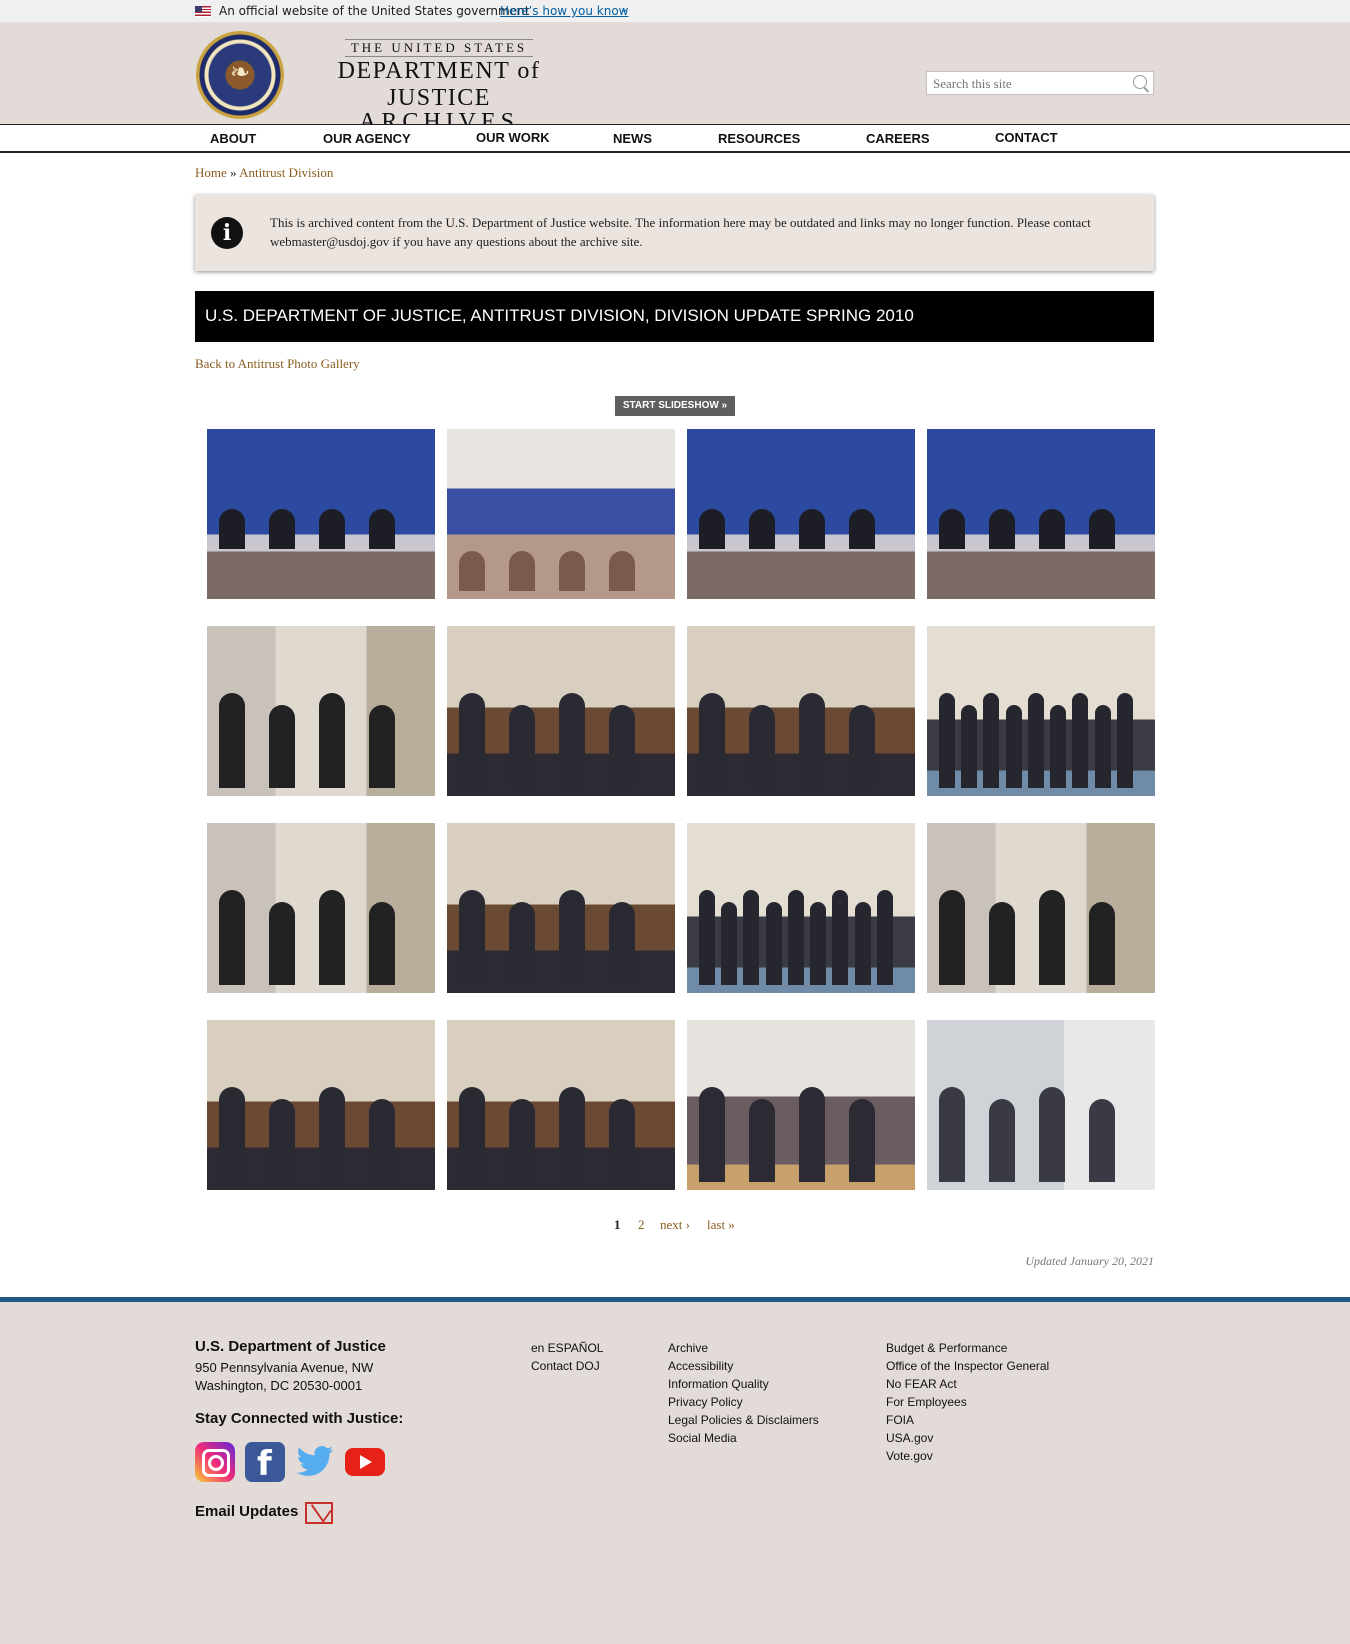 The image size is (1350, 1644). What do you see at coordinates (624, 9) in the screenshot?
I see `chevron-down-icon: ⌄` at bounding box center [624, 9].